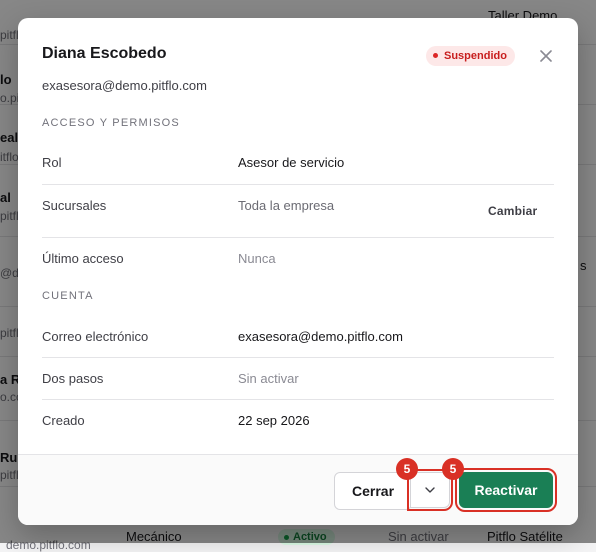 The width and height of the screenshot is (596, 552). I want to click on two-step-value: Sin activar, so click(268, 378).